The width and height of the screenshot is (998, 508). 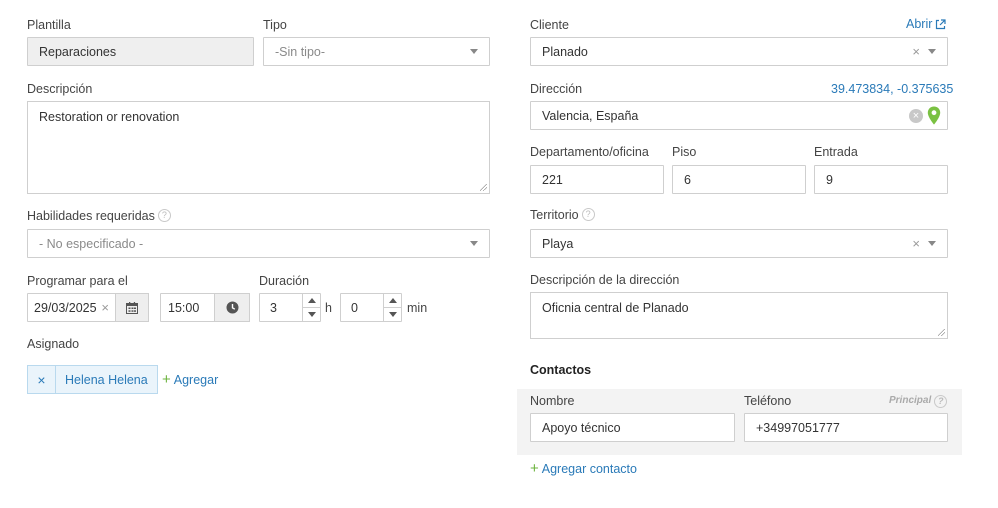 I want to click on time-input: 15:00, so click(x=188, y=307).